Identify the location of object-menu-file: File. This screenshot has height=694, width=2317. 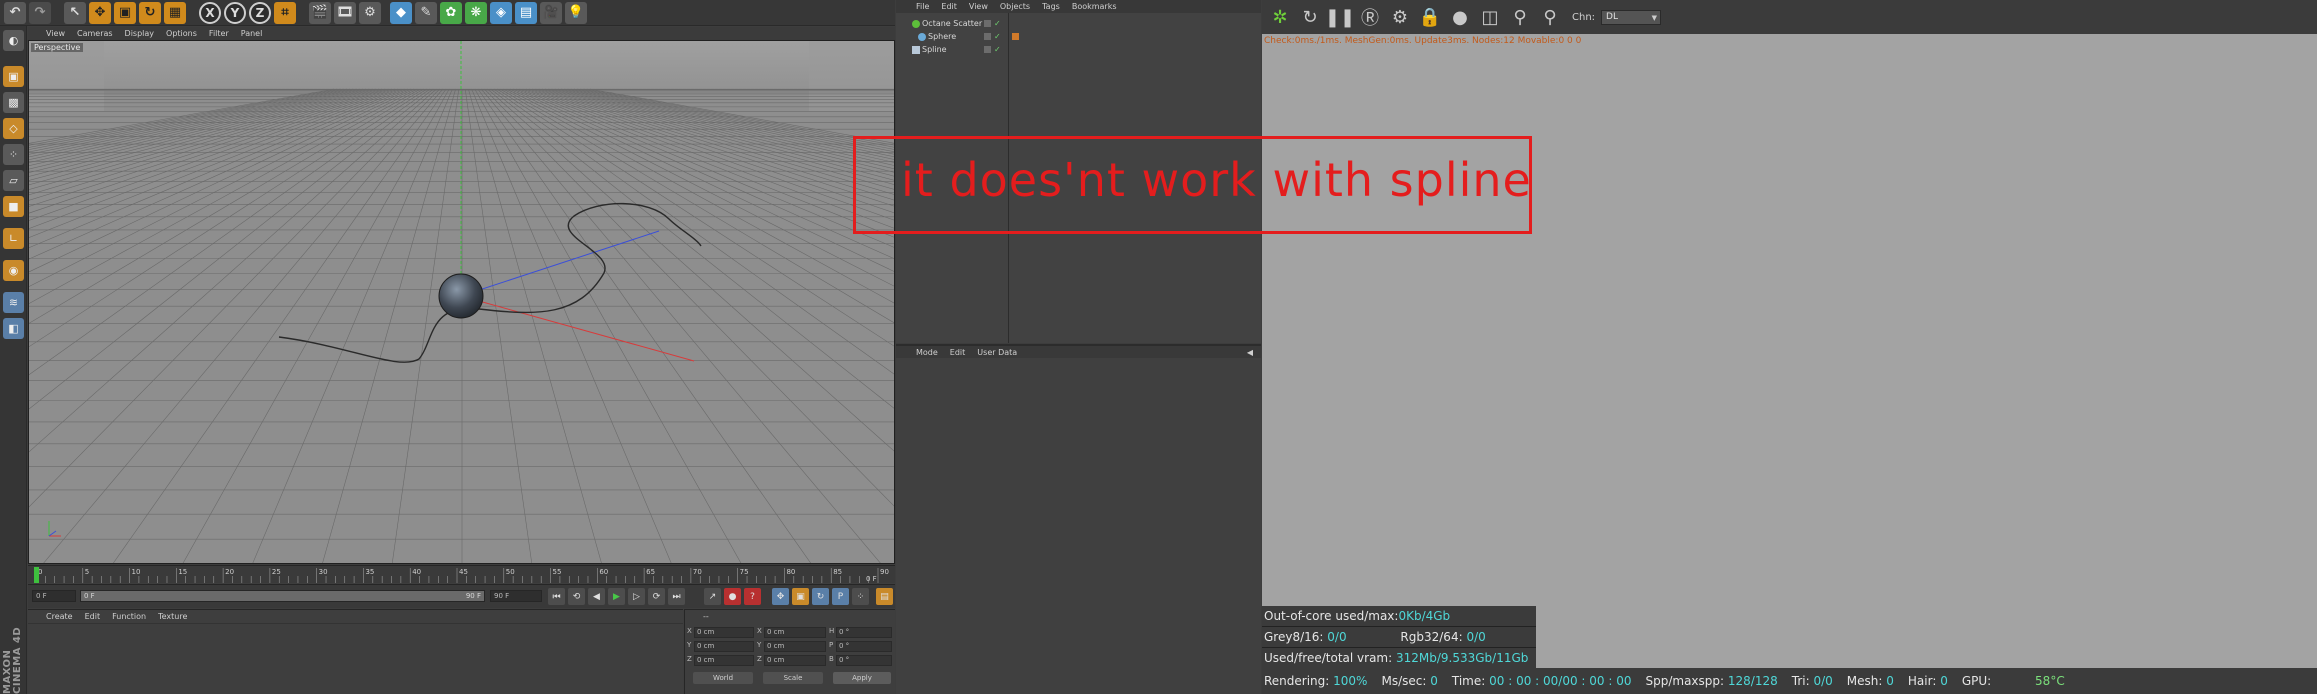
(922, 6).